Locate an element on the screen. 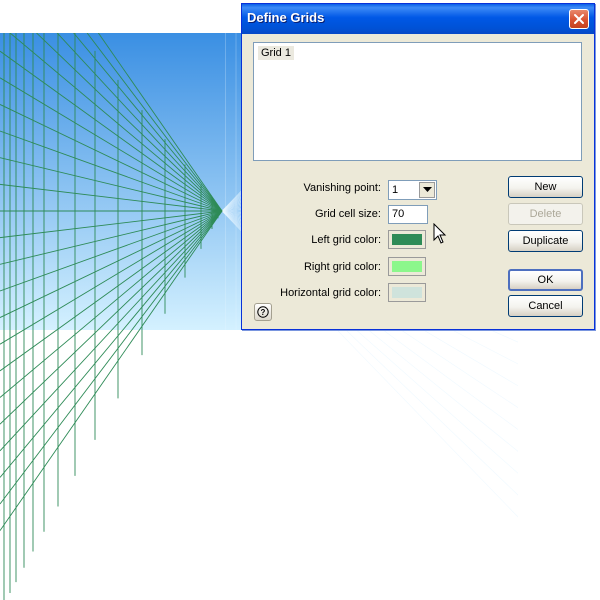 The width and height of the screenshot is (600, 600). new-button: New is located at coordinates (545, 187).